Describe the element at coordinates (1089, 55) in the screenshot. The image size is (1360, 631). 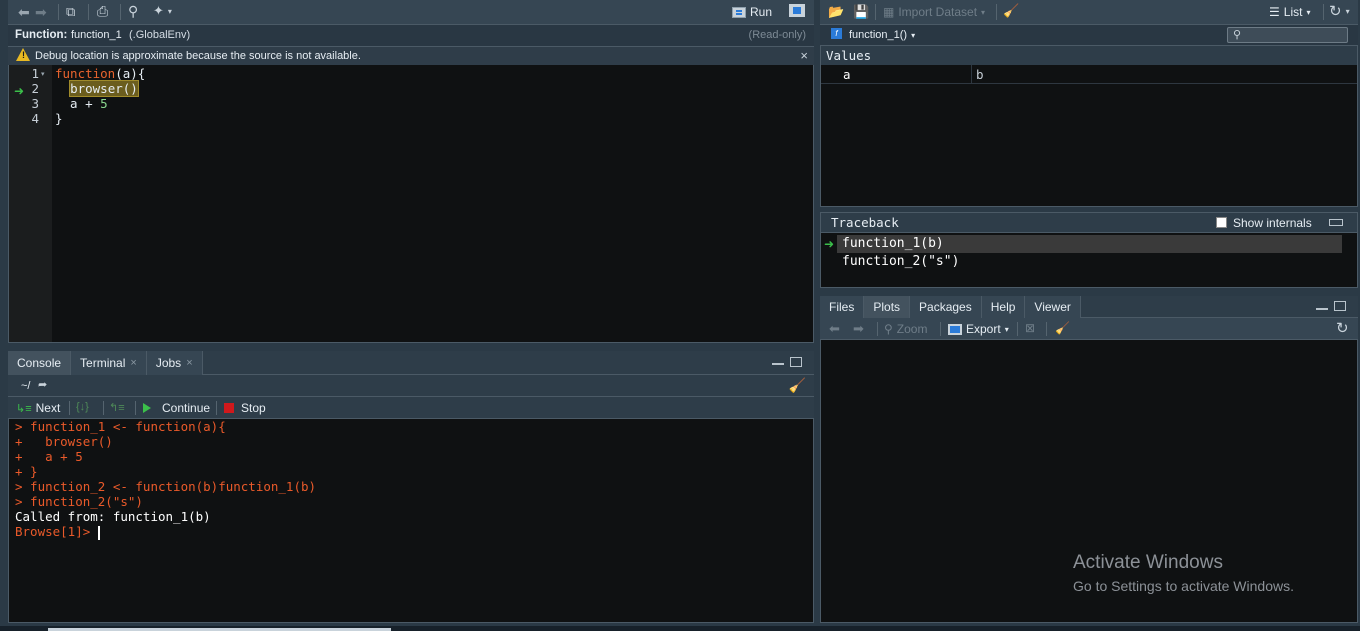
I see `values-header: Values` at that location.